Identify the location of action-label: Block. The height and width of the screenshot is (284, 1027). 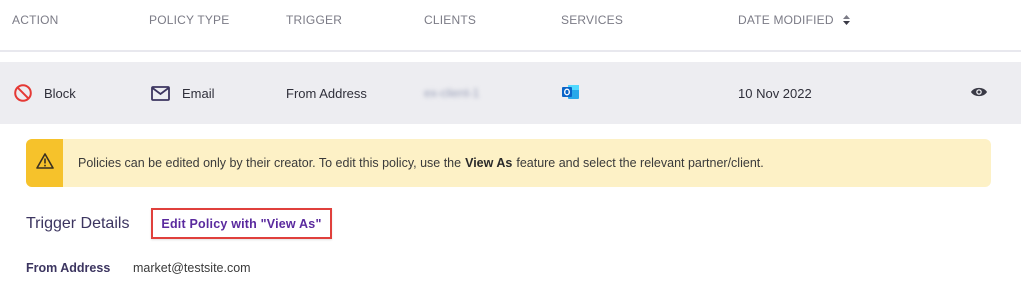
(60, 93).